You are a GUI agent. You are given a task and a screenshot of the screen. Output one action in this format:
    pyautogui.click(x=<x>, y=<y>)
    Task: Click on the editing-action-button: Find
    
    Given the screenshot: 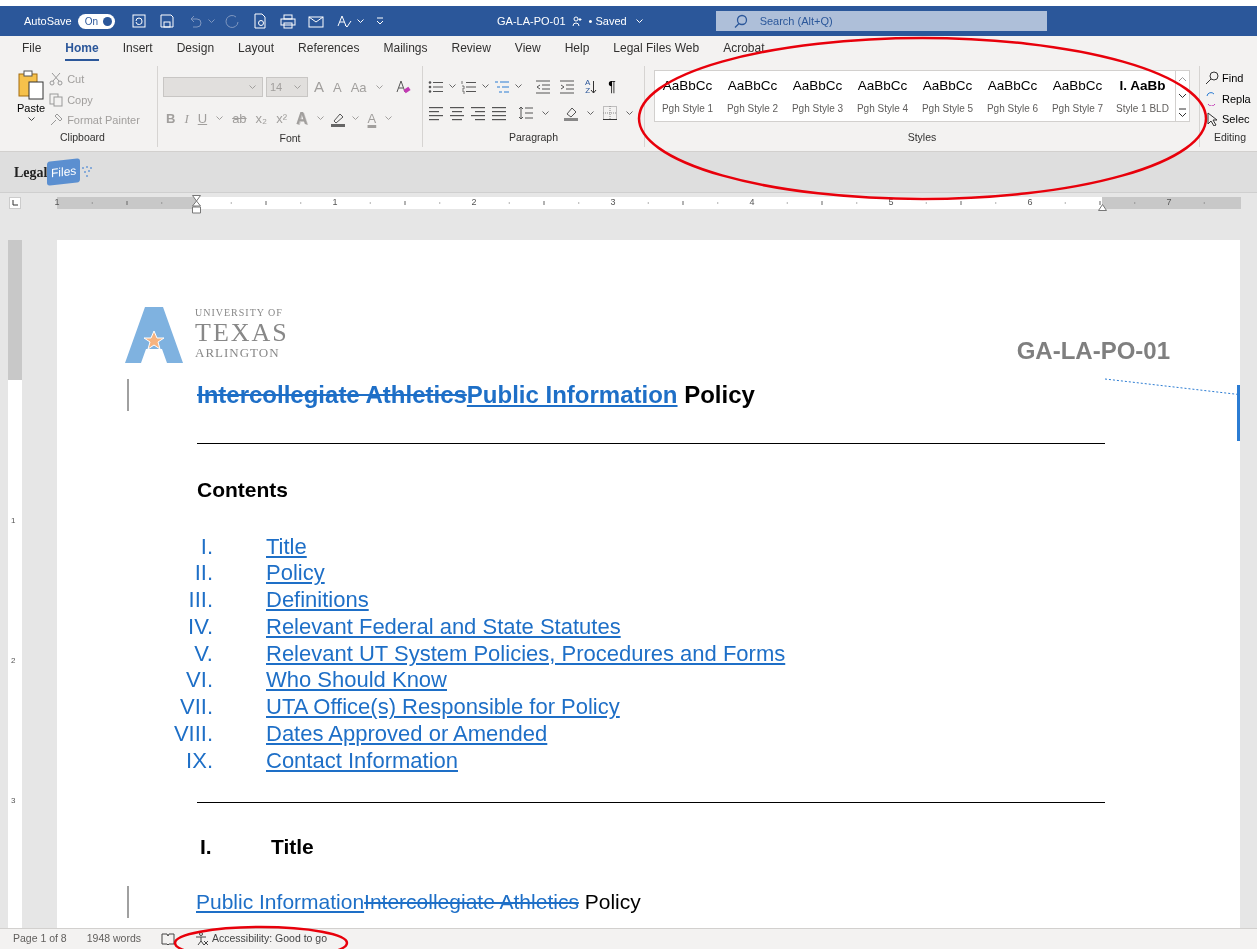 What is the action you would take?
    pyautogui.click(x=1230, y=78)
    